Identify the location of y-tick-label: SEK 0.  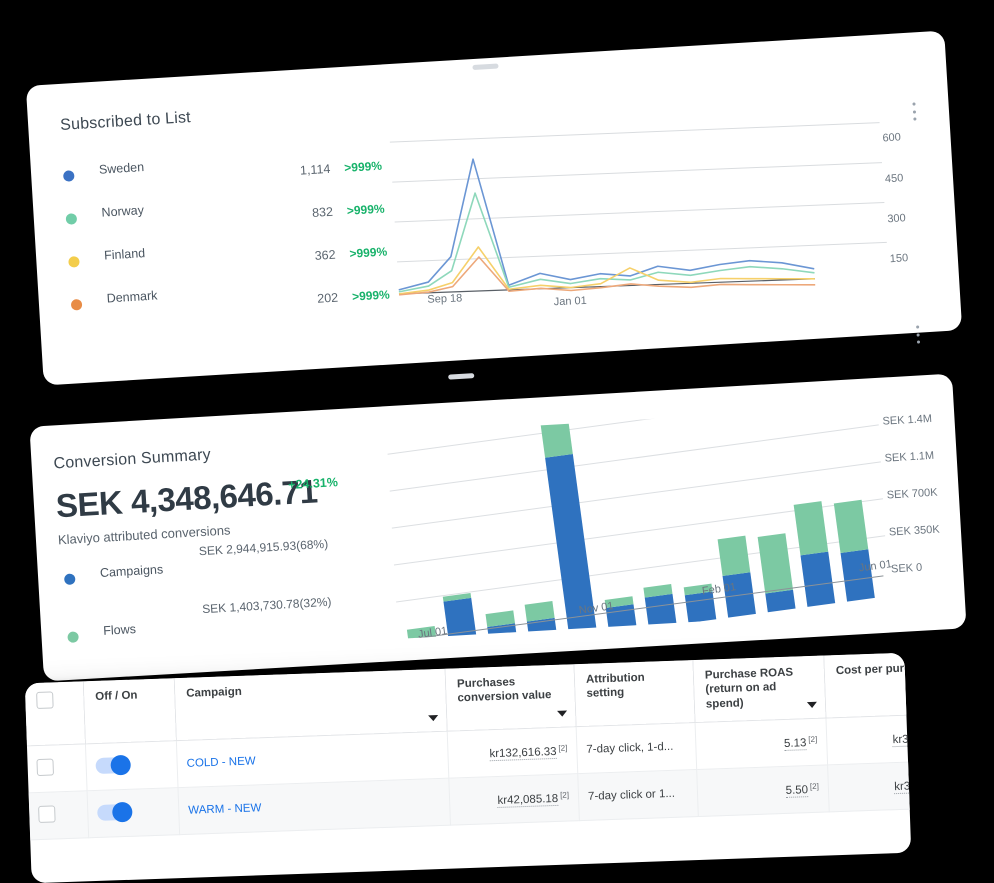
(906, 568).